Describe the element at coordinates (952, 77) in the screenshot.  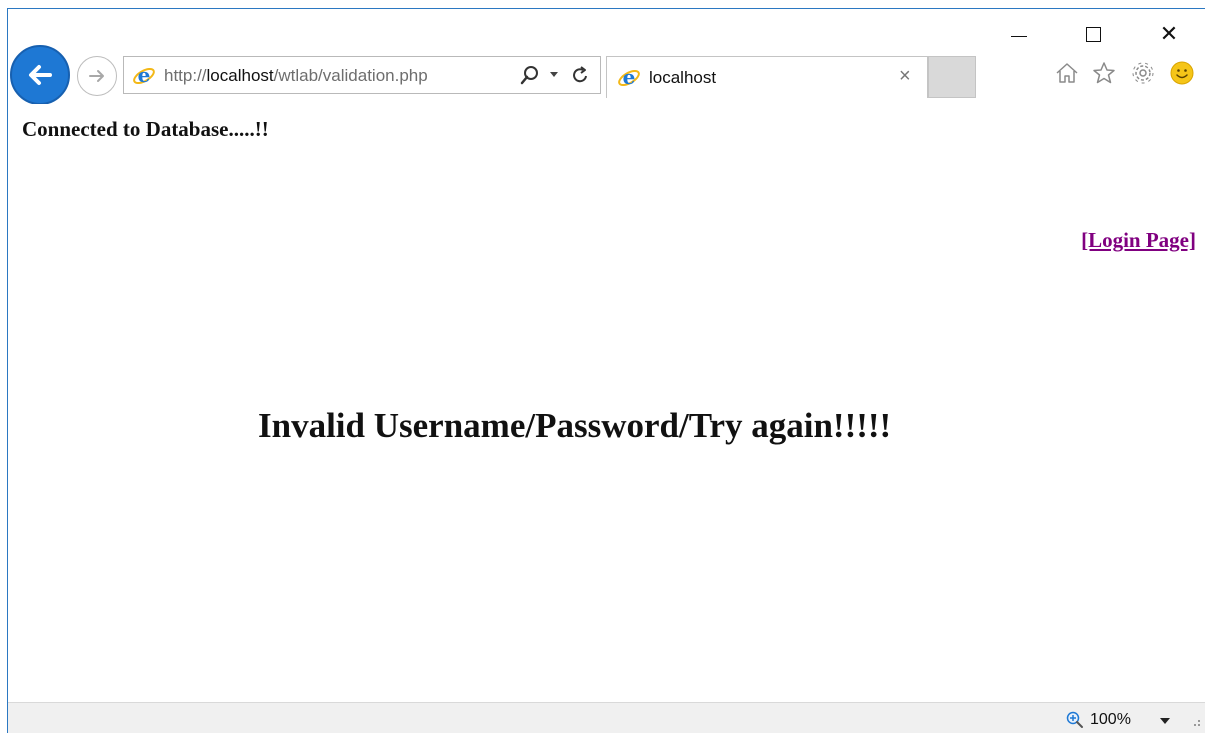
I see `new-tab-button` at that location.